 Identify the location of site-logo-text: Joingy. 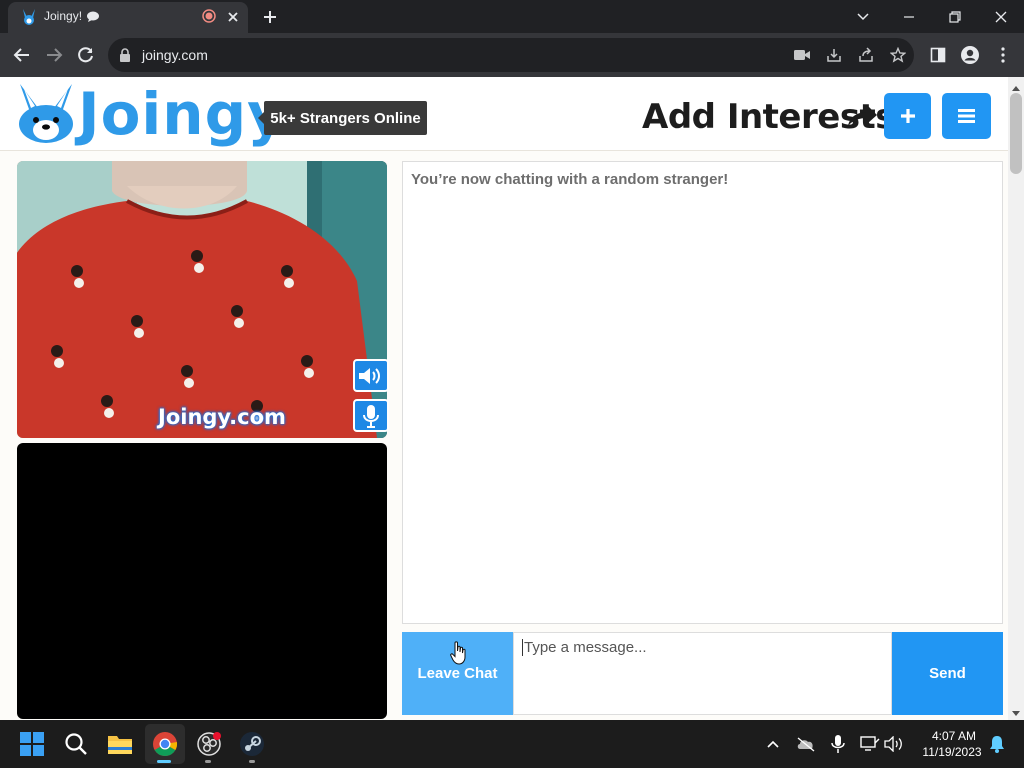
(182, 114).